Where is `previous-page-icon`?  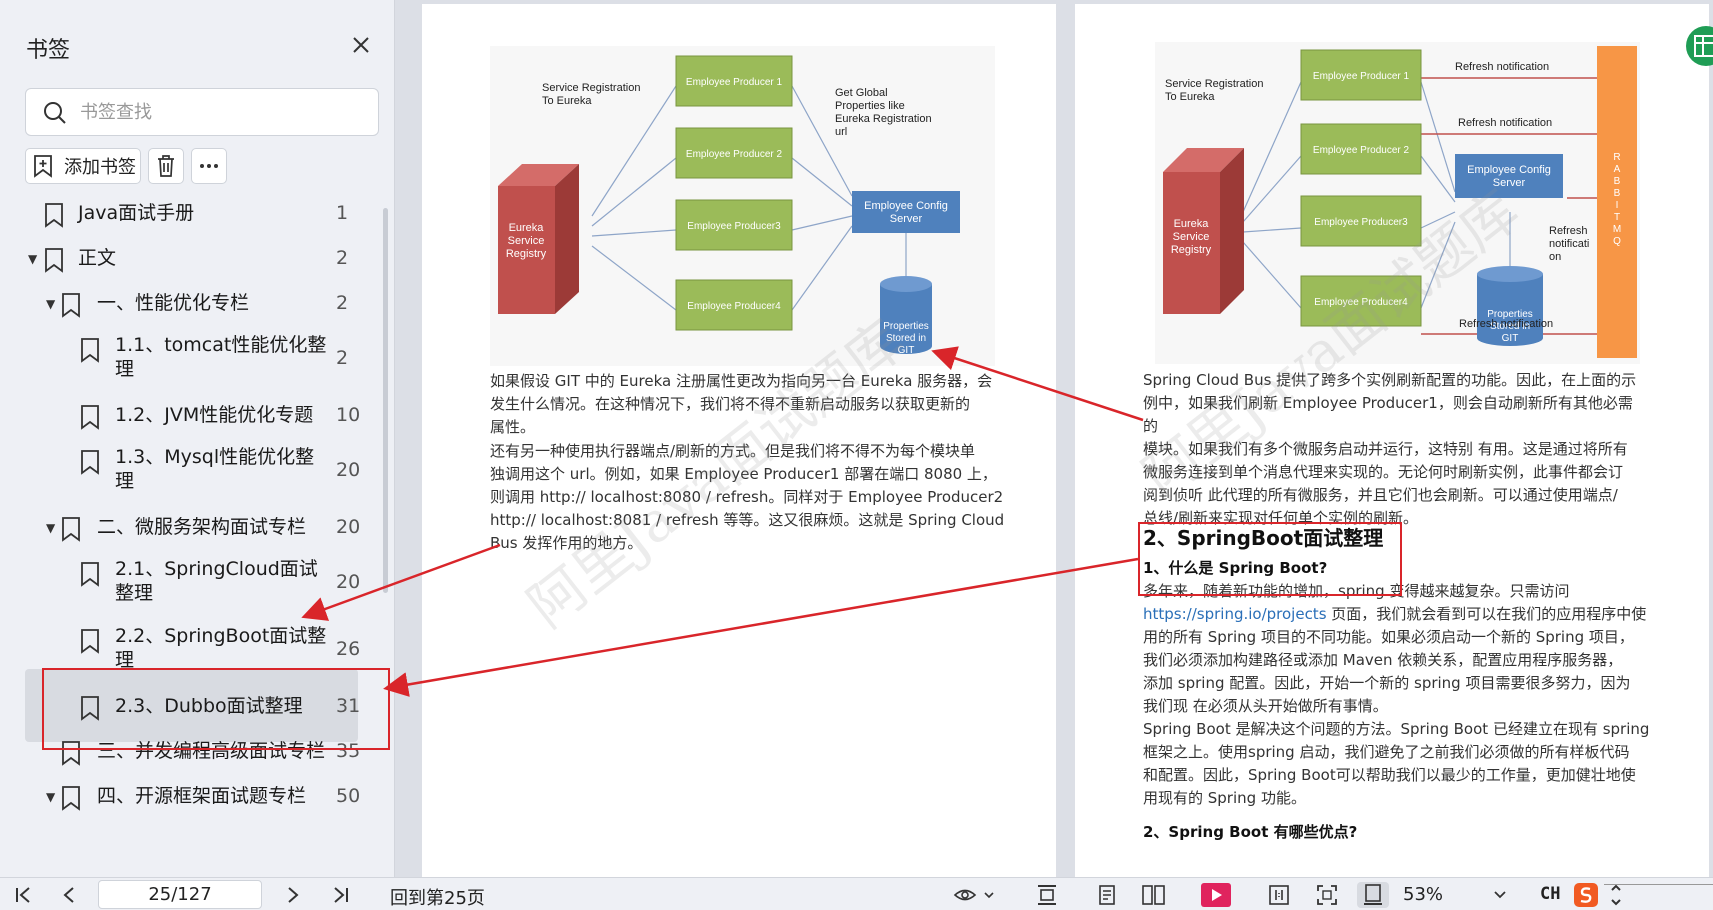 previous-page-icon is located at coordinates (69, 895).